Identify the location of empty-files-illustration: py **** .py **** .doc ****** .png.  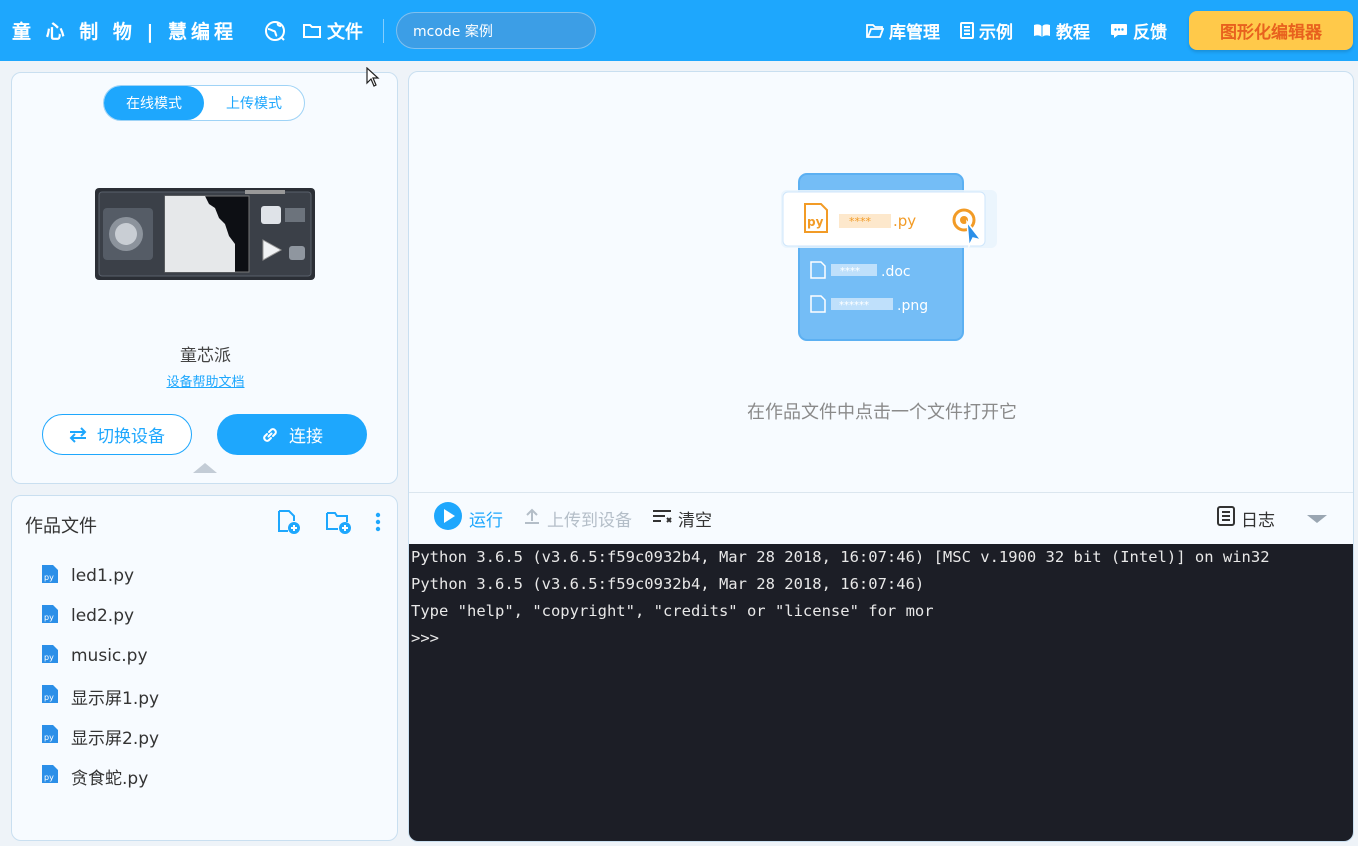
(889, 257).